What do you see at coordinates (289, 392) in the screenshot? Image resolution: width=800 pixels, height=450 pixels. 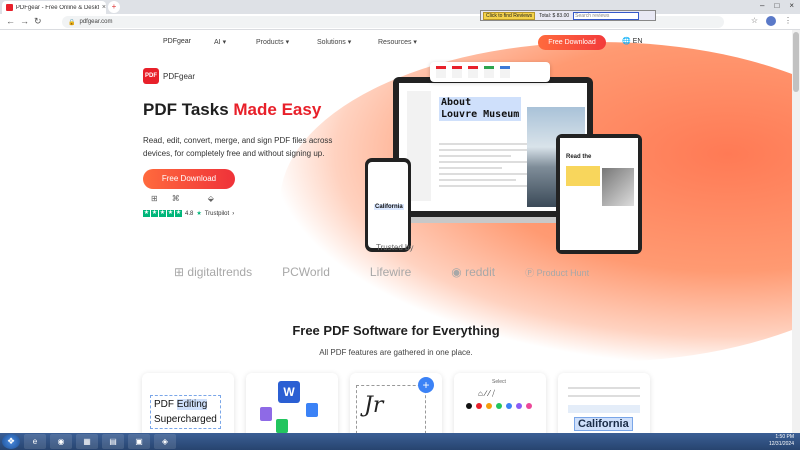 I see `word-icon: W` at bounding box center [289, 392].